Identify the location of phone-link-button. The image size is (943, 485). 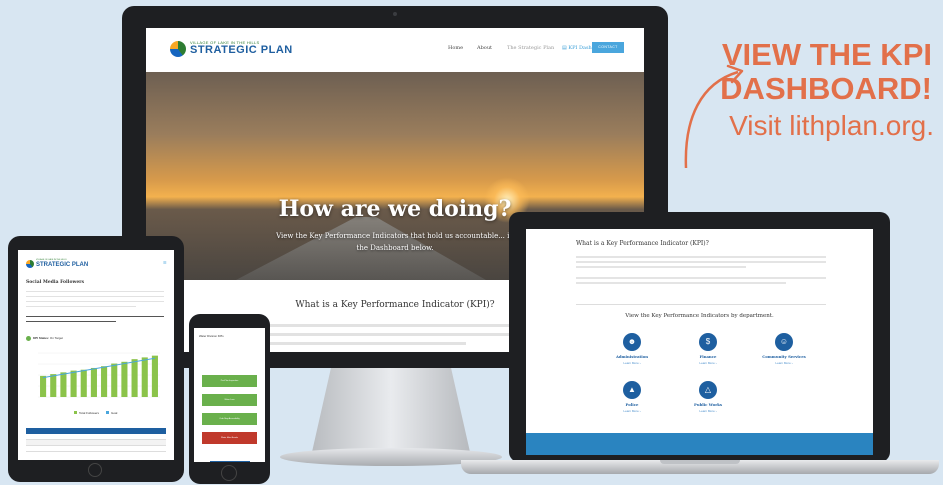
(230, 461).